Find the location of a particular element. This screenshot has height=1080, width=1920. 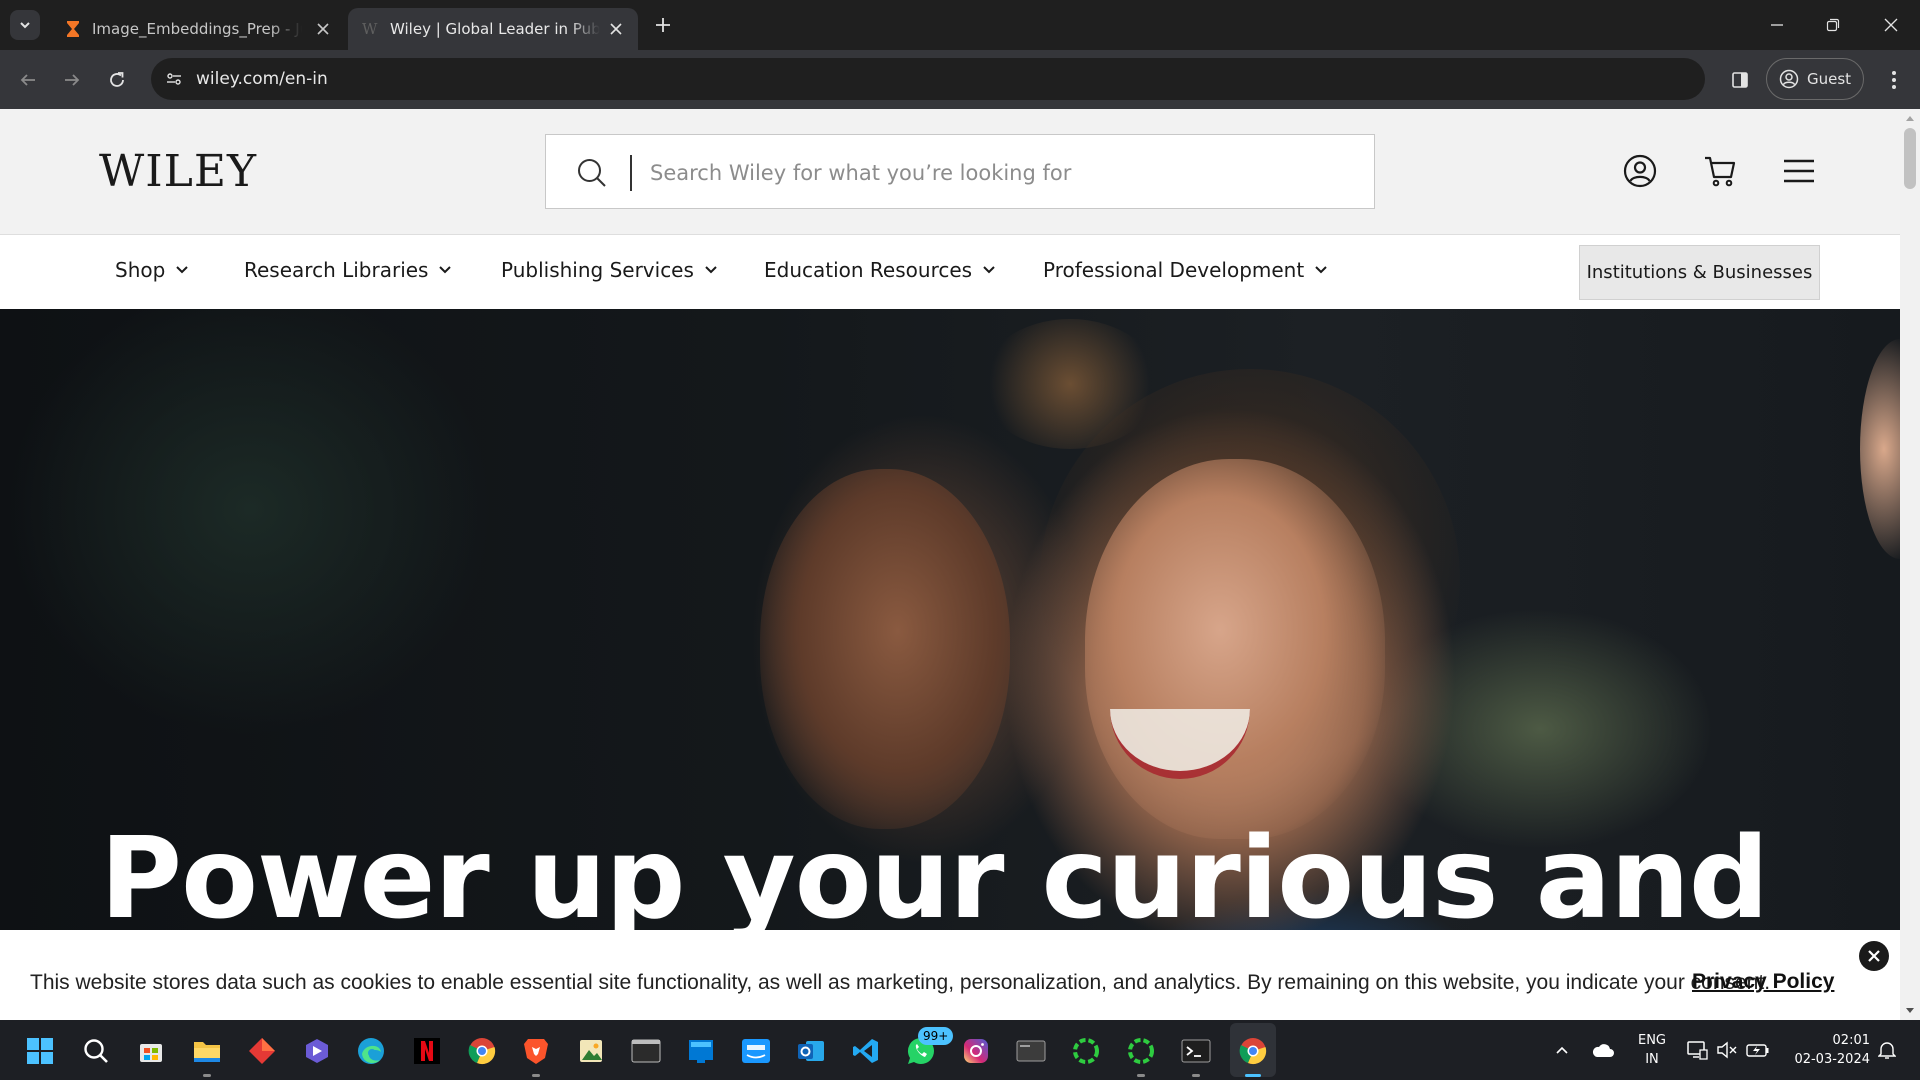

new-tab-button is located at coordinates (663, 25).